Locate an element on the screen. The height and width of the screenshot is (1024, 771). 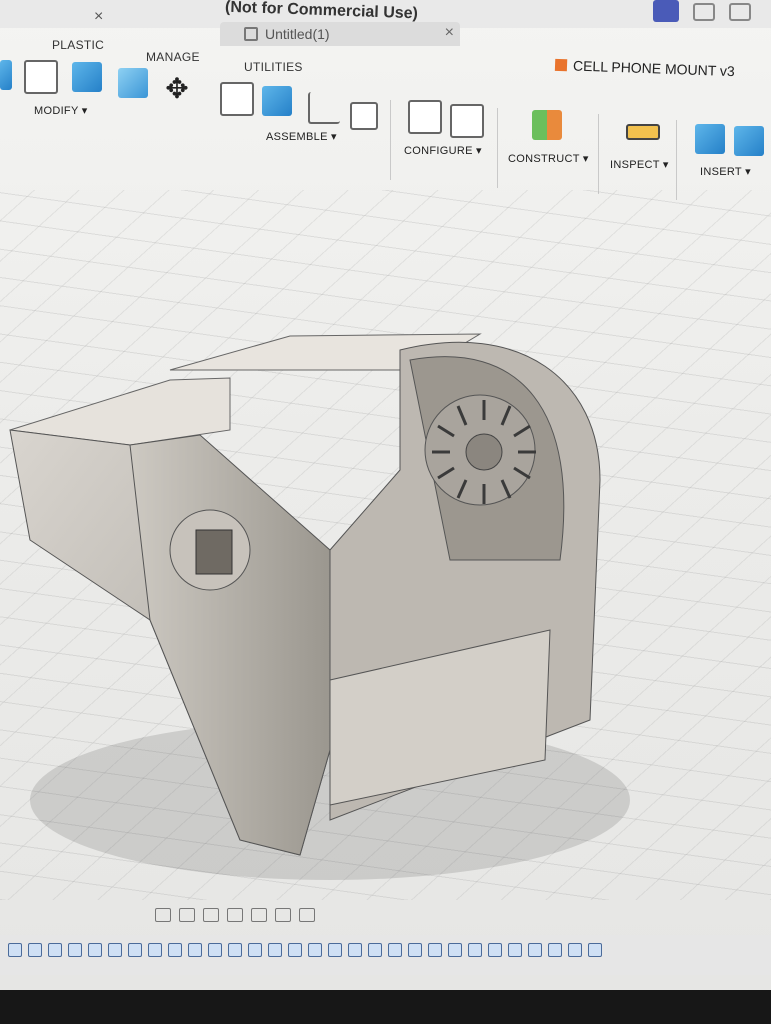
grid-settings-icon is located at coordinates (283, 915).